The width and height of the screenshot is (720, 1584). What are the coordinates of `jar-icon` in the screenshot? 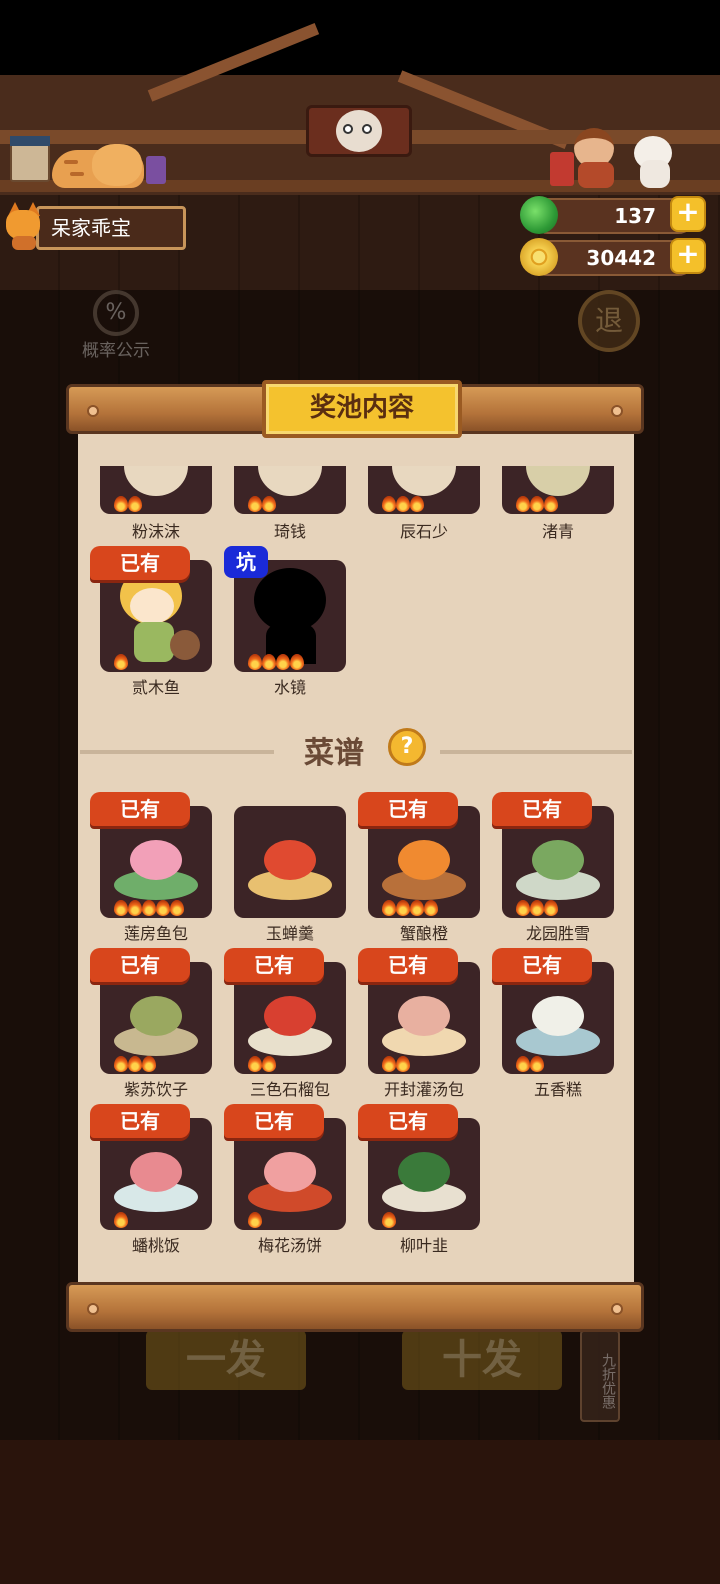 It's located at (156, 170).